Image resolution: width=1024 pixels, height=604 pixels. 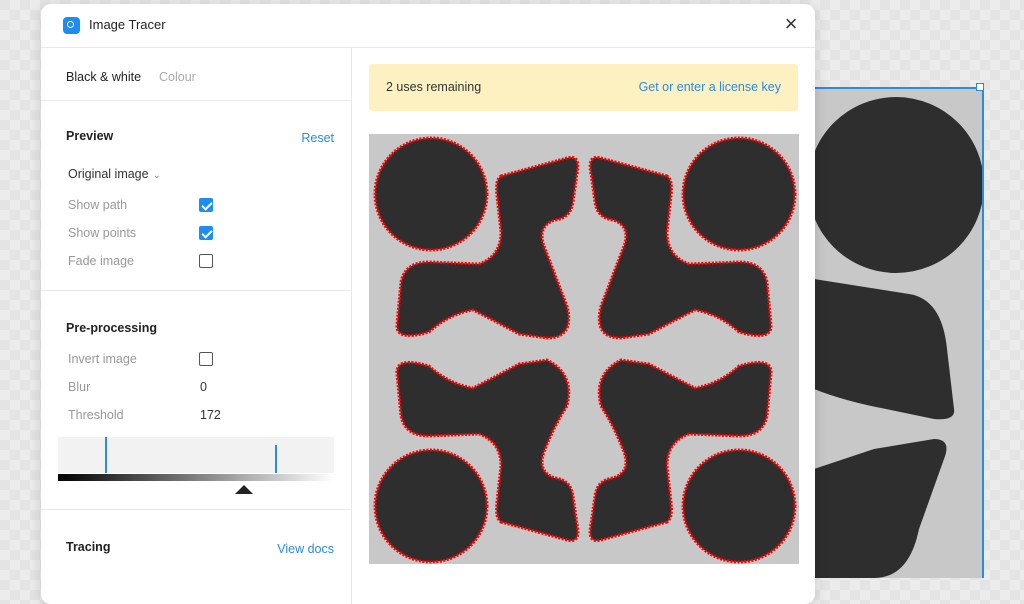 I want to click on preprocessing-title: Pre-processing, so click(x=112, y=328).